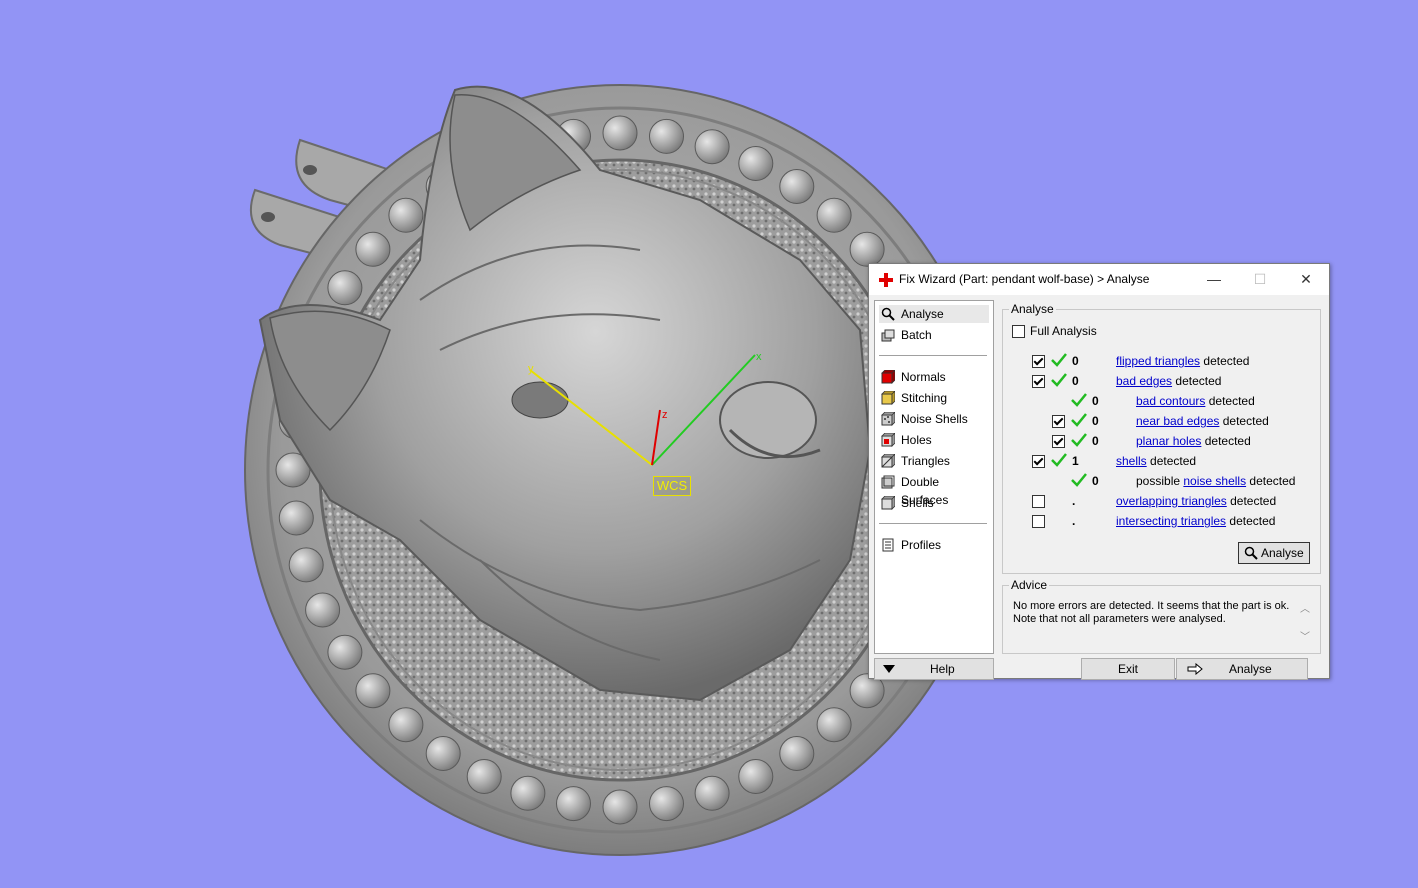 The width and height of the screenshot is (1418, 888). I want to click on row-link: intersecting triangles, so click(1171, 521).